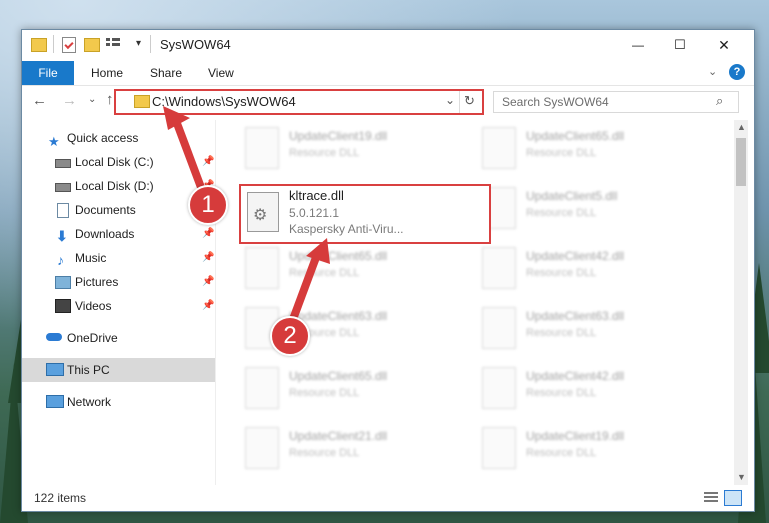 Image resolution: width=769 pixels, height=523 pixels. Describe the element at coordinates (208, 205) in the screenshot. I see `step-1-badge: 1` at that location.